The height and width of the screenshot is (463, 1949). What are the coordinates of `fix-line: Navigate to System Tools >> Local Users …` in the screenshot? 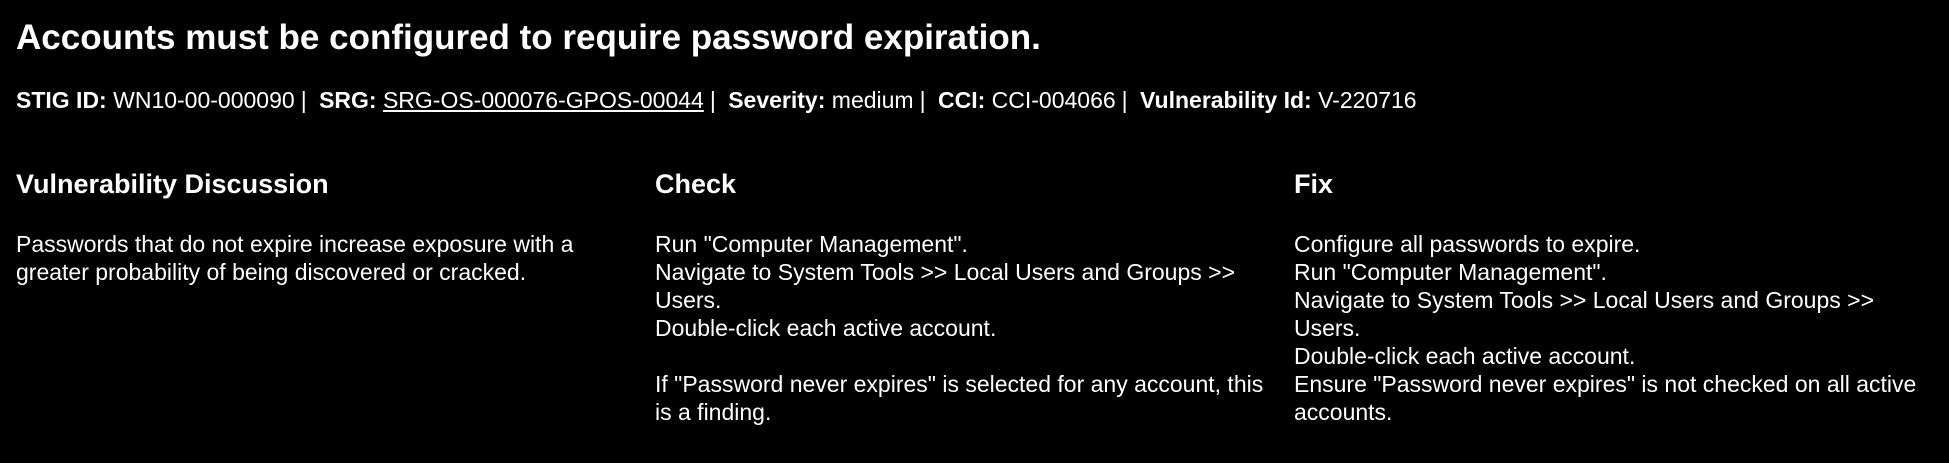 It's located at (1584, 314).